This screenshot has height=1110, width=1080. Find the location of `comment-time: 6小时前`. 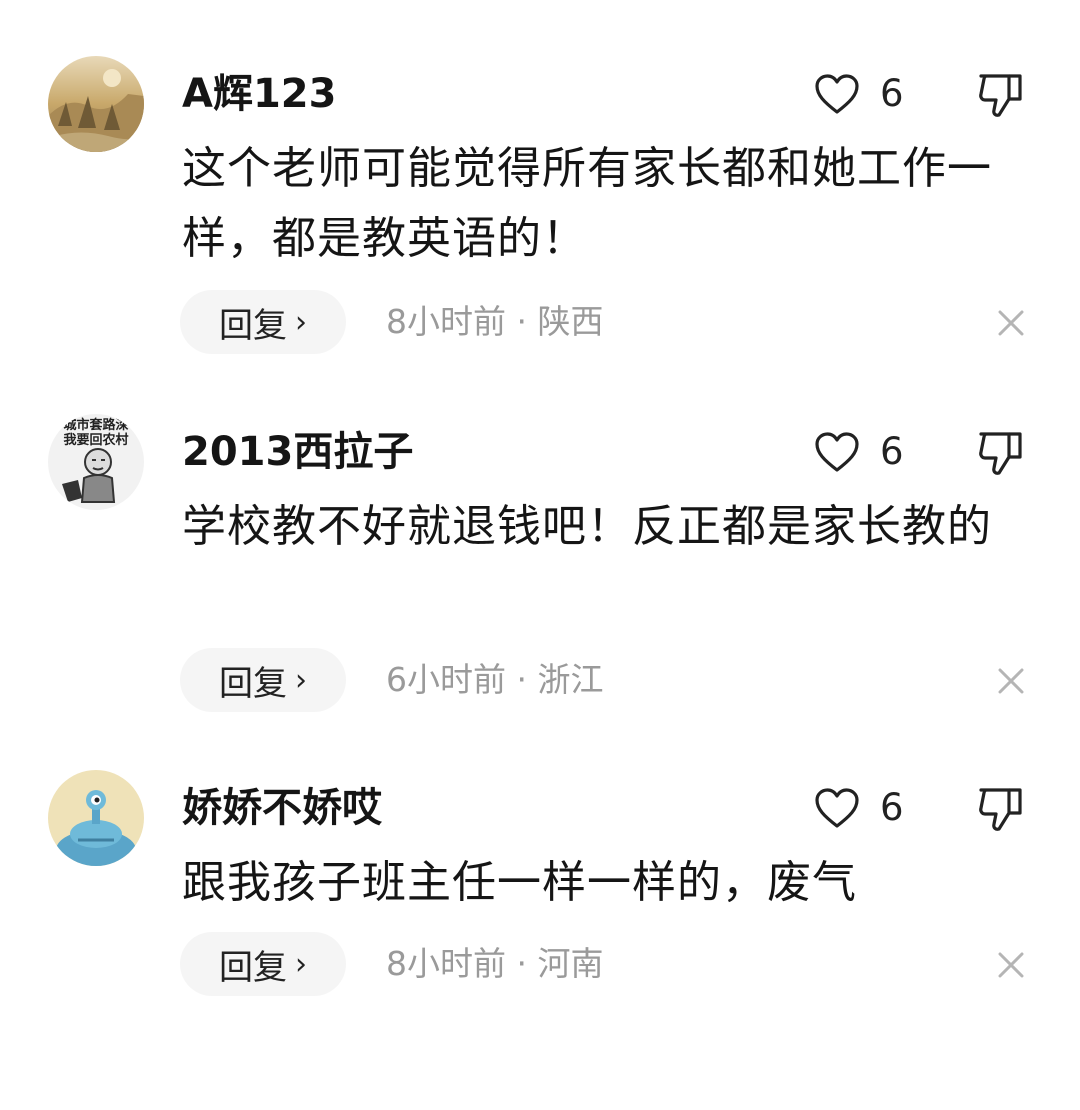

comment-time: 6小时前 is located at coordinates (446, 679).